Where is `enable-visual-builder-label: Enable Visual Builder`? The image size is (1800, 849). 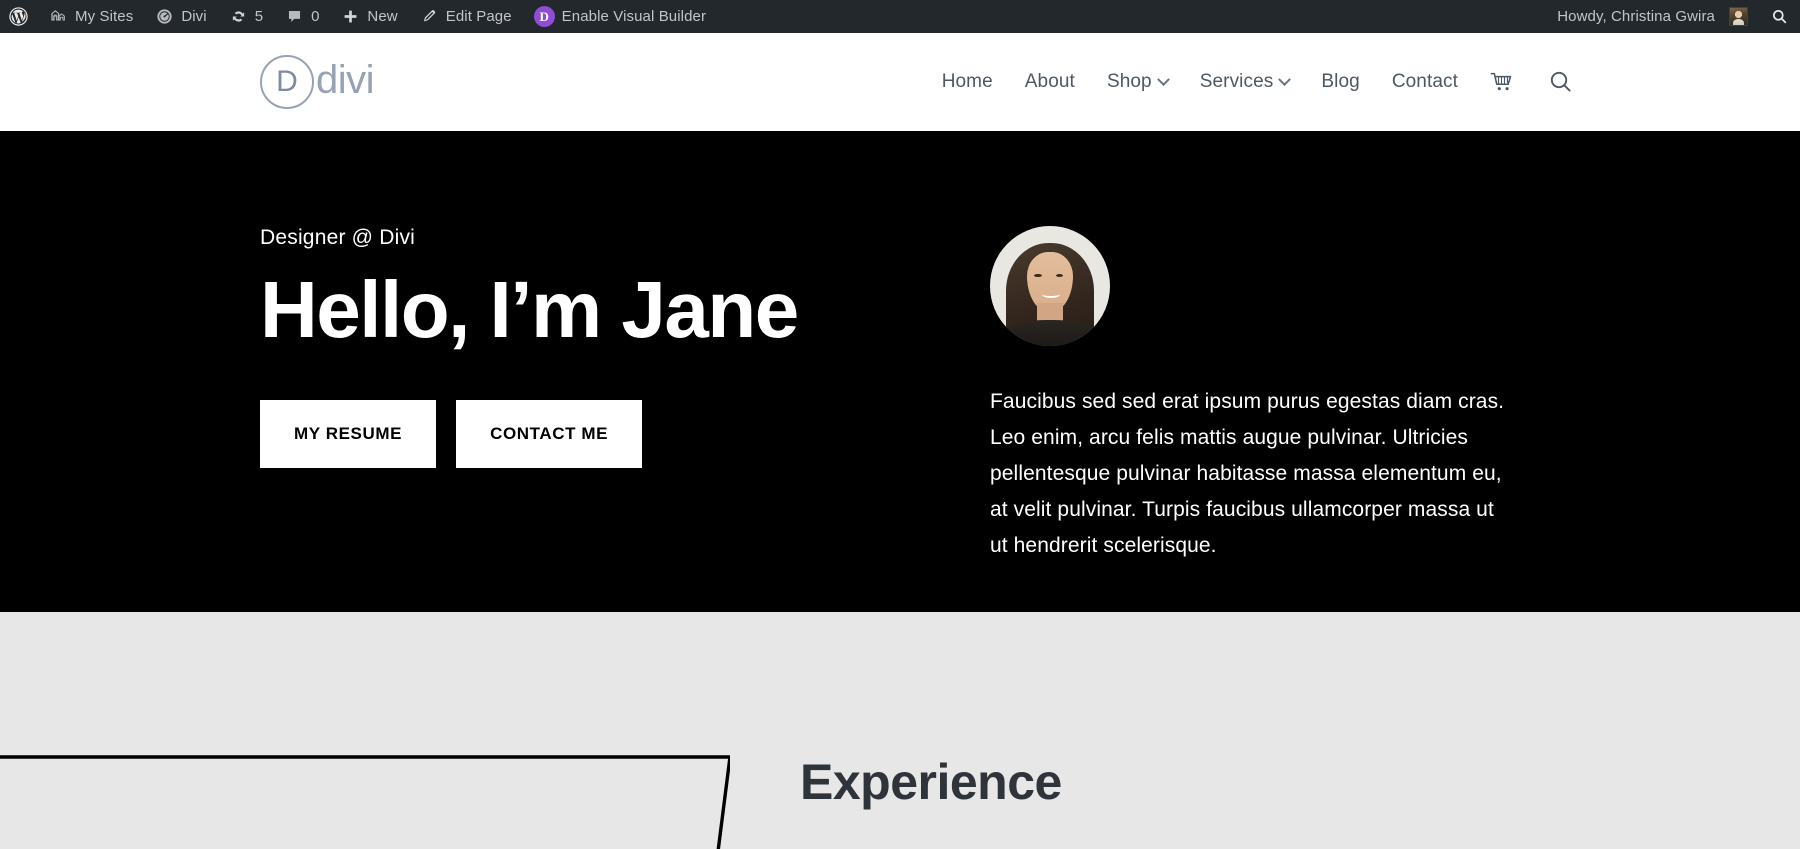
enable-visual-builder-label: Enable Visual Builder is located at coordinates (634, 16).